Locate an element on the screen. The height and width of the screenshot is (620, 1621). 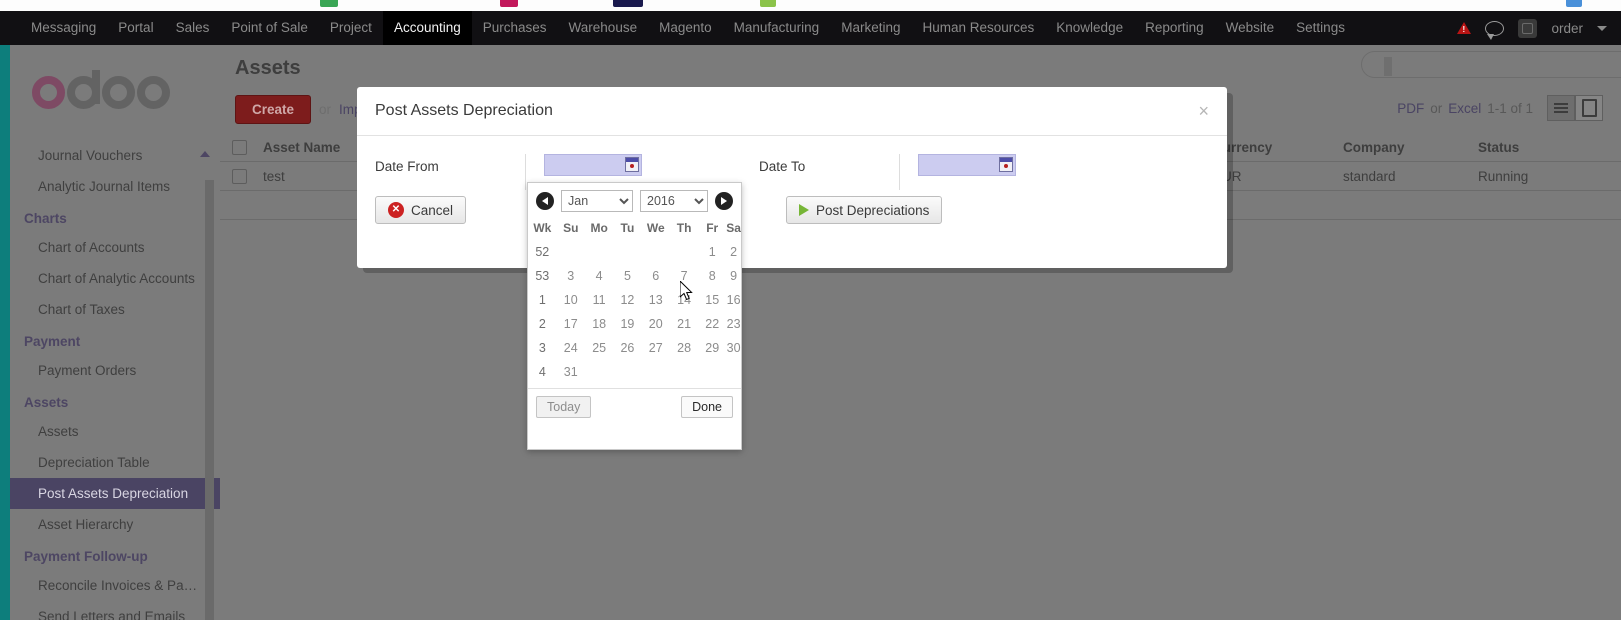
top-menu-item-manufacturing: Manufacturing is located at coordinates (777, 28).